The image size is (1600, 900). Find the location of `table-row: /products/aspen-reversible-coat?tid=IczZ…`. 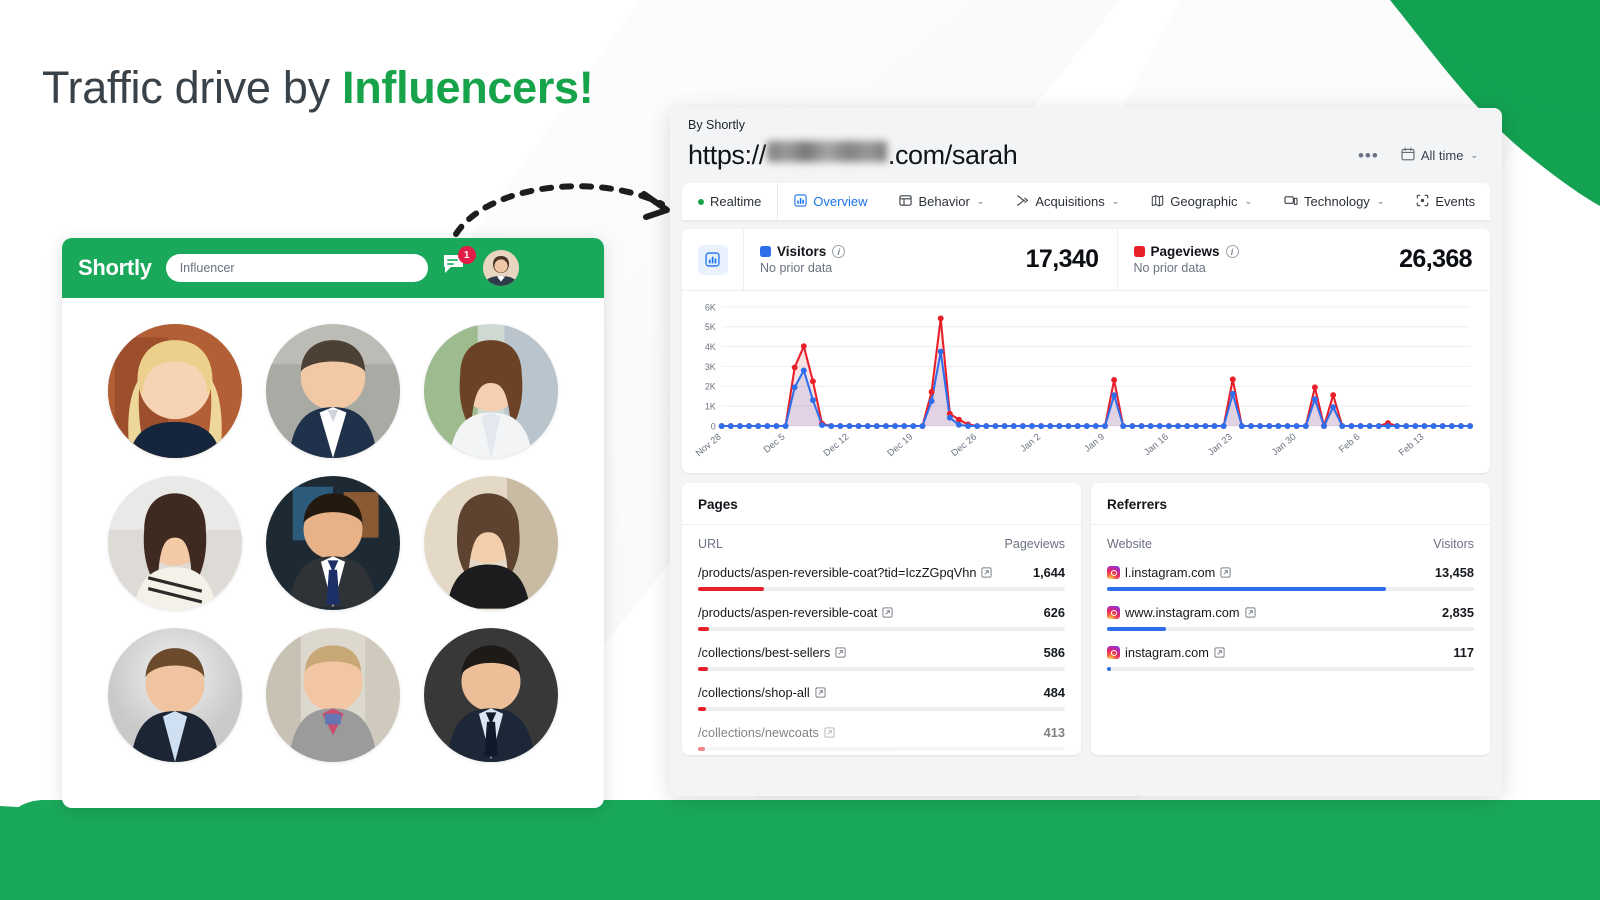

table-row: /products/aspen-reversible-coat?tid=IczZ… is located at coordinates (881, 575).